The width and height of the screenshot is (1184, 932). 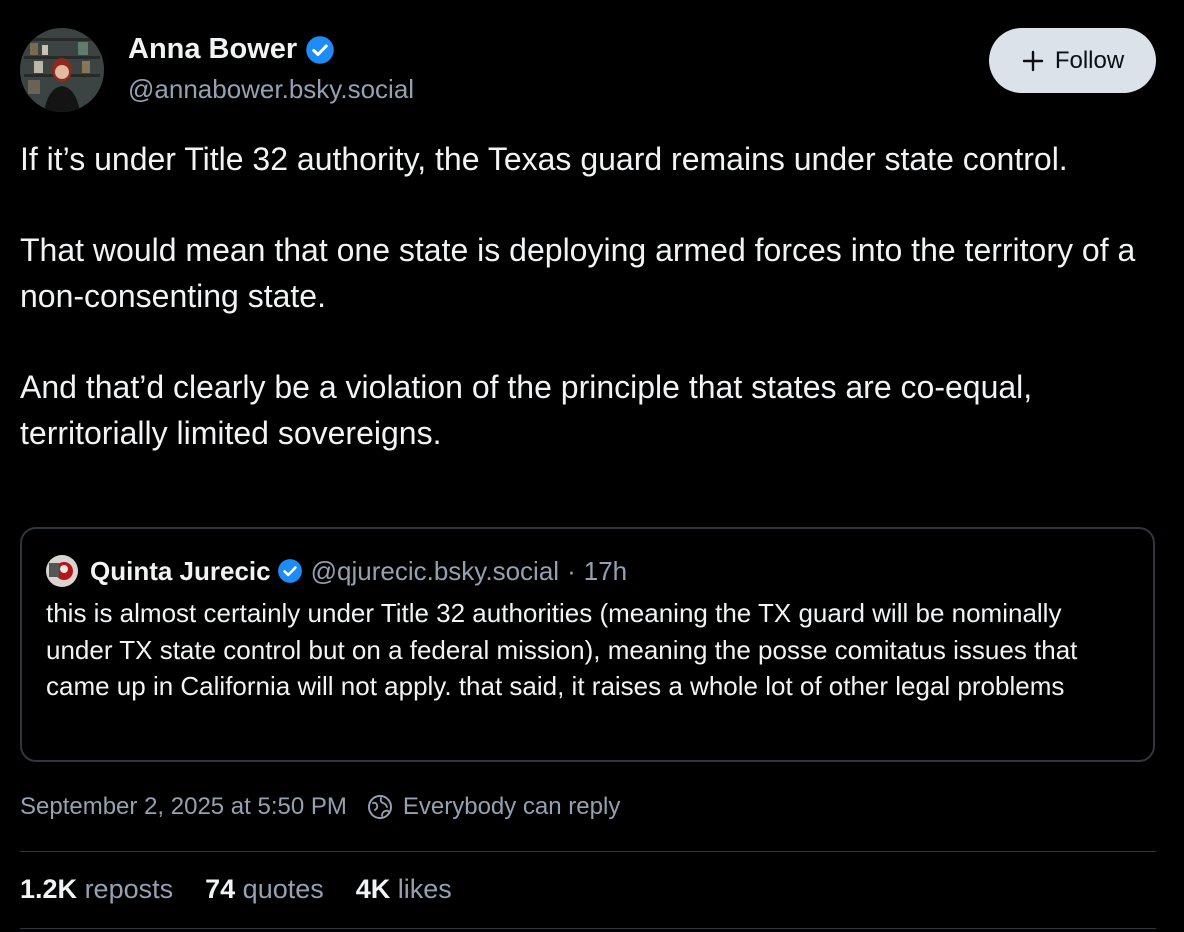 I want to click on author-name-row: Anna Bower, so click(x=231, y=49).